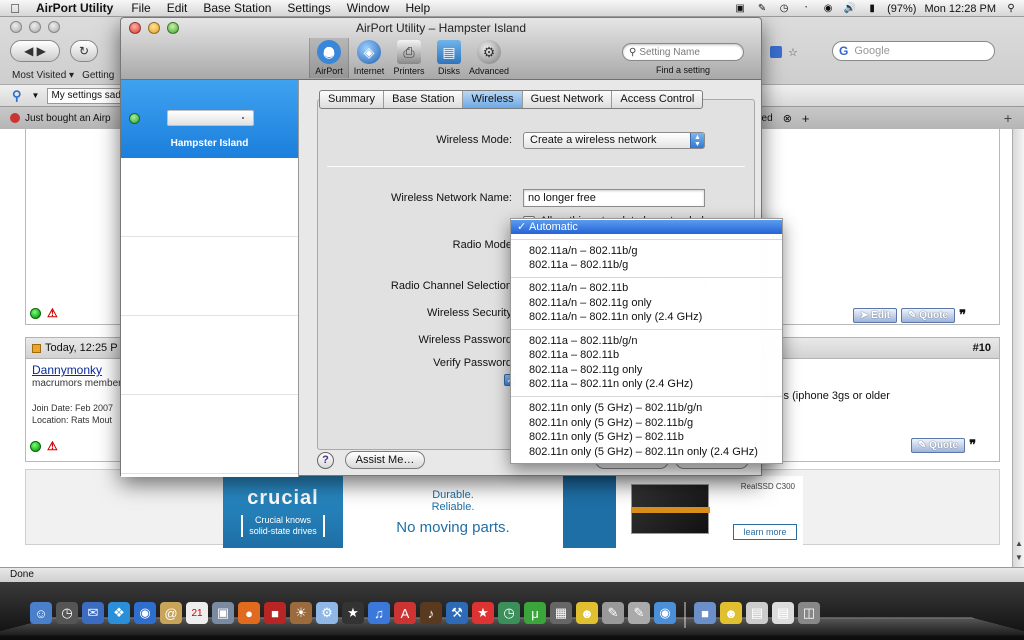 The image size is (1024, 640). What do you see at coordinates (483, 613) in the screenshot?
I see `star-app-icon: ★` at bounding box center [483, 613].